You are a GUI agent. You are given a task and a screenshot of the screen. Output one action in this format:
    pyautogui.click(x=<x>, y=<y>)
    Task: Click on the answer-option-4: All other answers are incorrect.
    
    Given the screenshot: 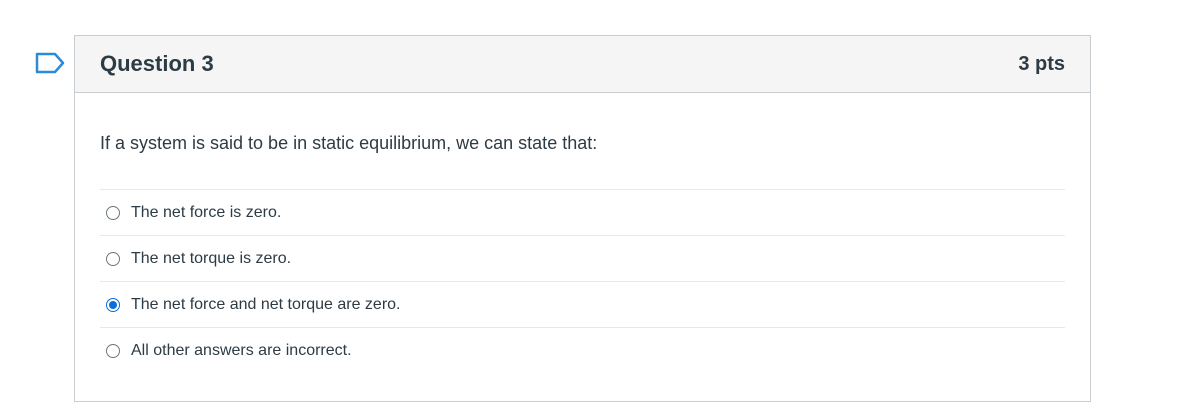 What is the action you would take?
    pyautogui.click(x=582, y=351)
    